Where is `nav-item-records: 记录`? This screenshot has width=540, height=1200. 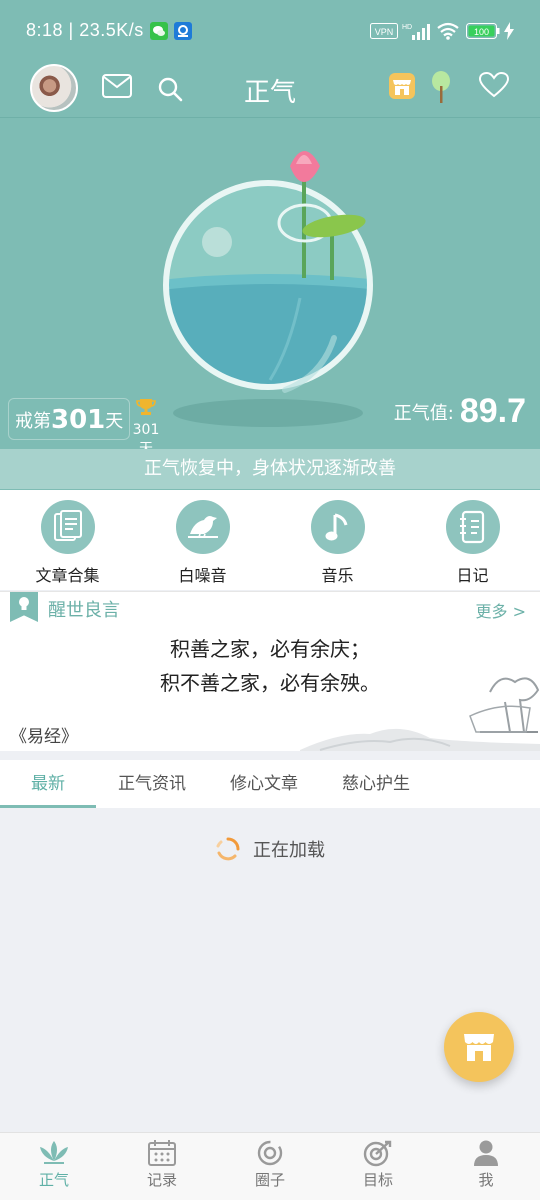
nav-item-records: 记录 is located at coordinates (162, 1166).